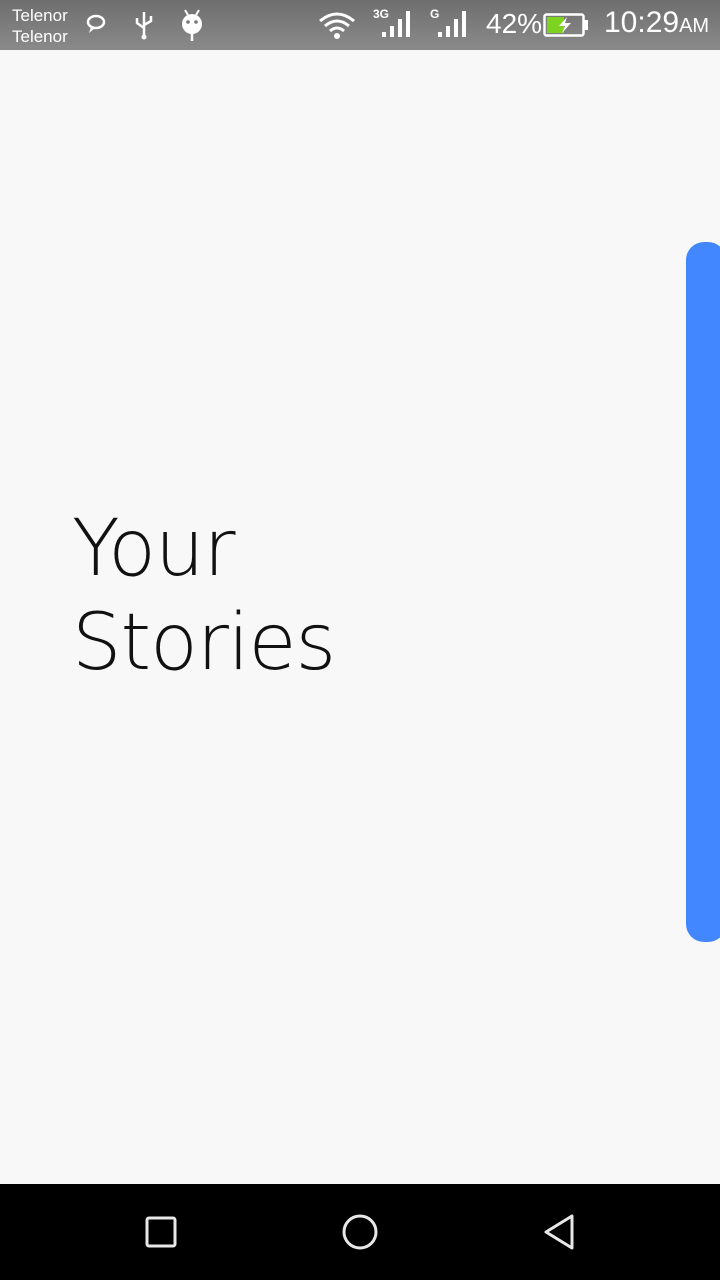 This screenshot has width=720, height=1280. Describe the element at coordinates (449, 25) in the screenshot. I see `signal-g-icon: G` at that location.